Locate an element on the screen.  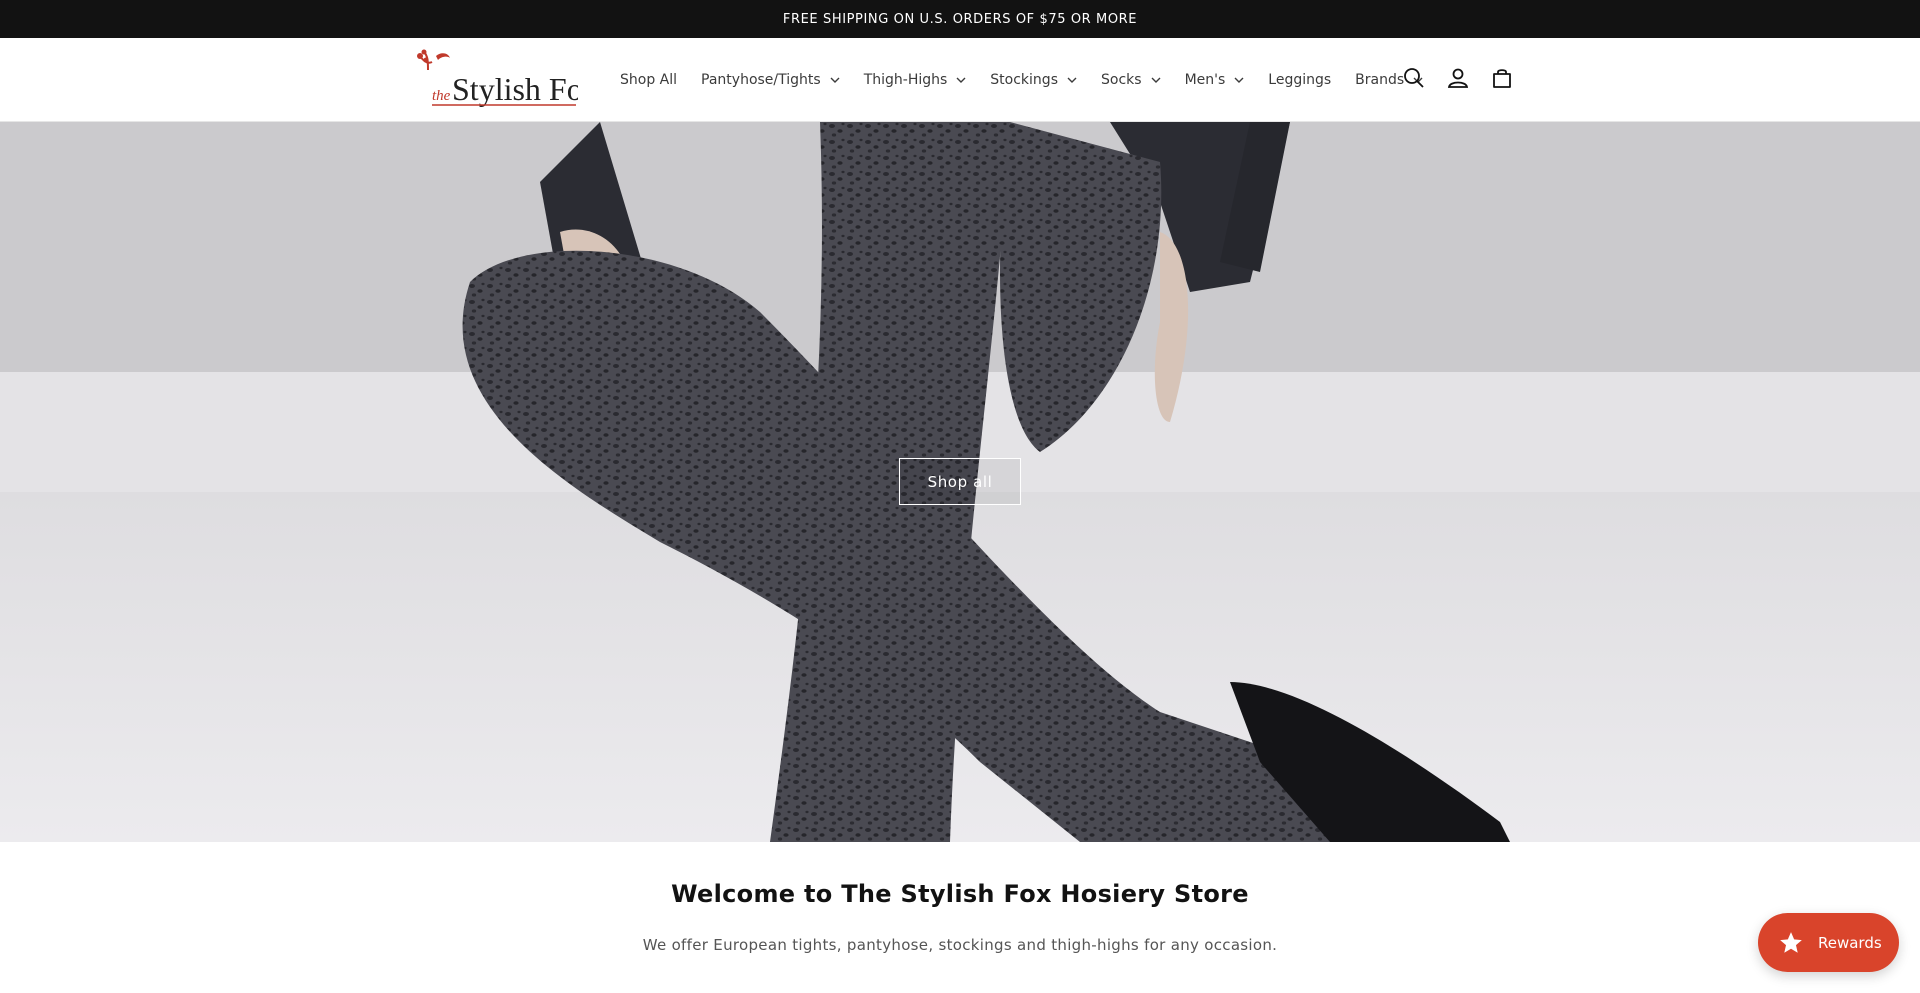
nav-label: Stockings is located at coordinates (1024, 80).